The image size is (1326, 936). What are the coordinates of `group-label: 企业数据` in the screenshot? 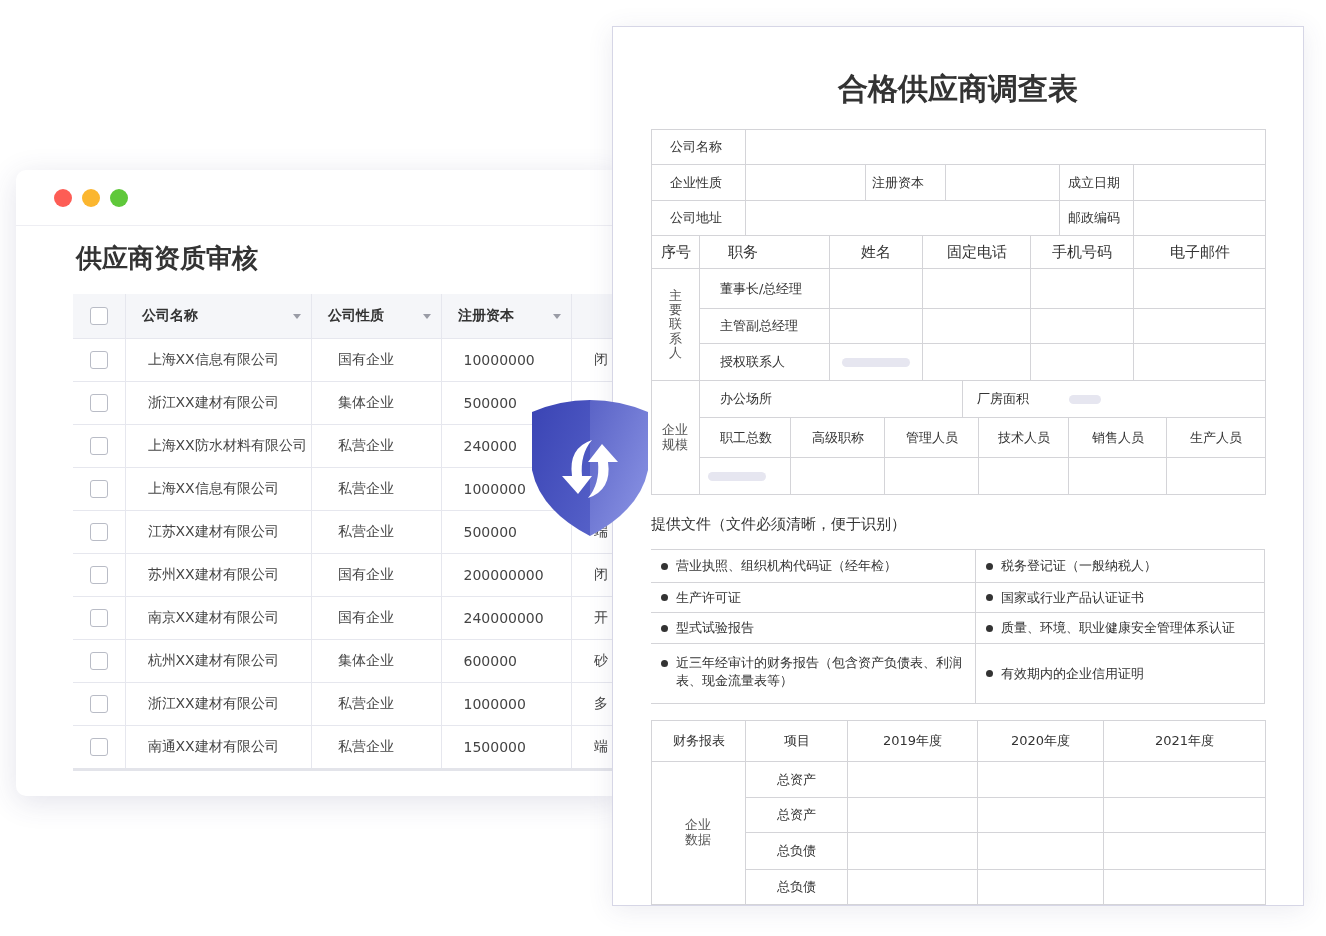 It's located at (698, 833).